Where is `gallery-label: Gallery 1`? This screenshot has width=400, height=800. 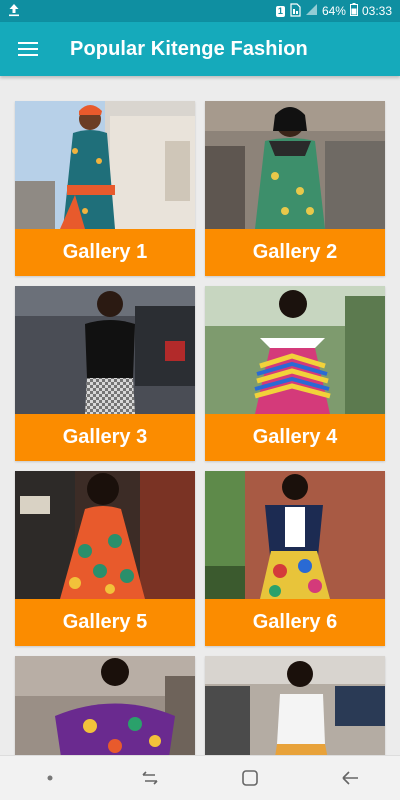 gallery-label: Gallery 1 is located at coordinates (105, 252).